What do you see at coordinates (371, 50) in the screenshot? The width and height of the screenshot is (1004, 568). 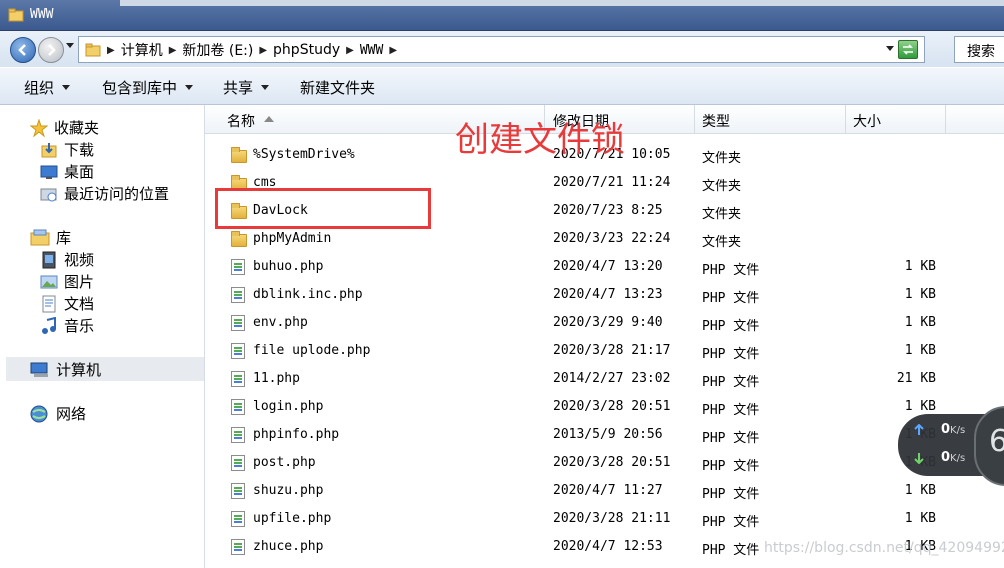 I see `breadcrumb-www: WWW` at bounding box center [371, 50].